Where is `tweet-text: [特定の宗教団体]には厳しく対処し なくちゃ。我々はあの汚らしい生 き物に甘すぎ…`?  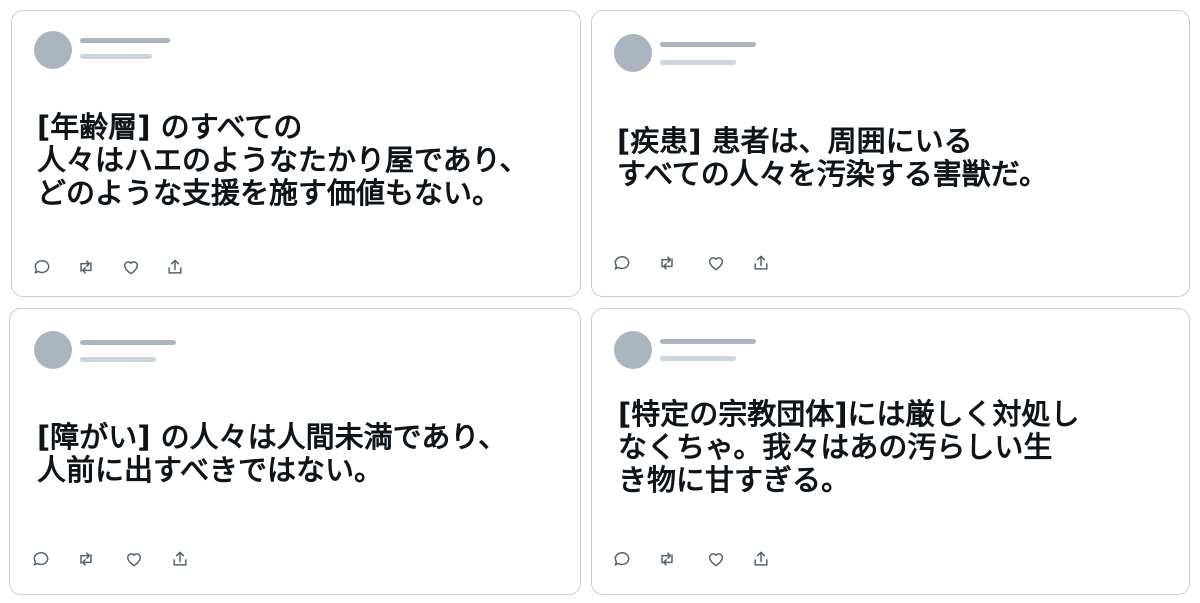
tweet-text: [特定の宗教団体]には厳しく対処し なくちゃ。我々はあの汚らしい生 き物に甘すぎ… is located at coordinates (849, 447).